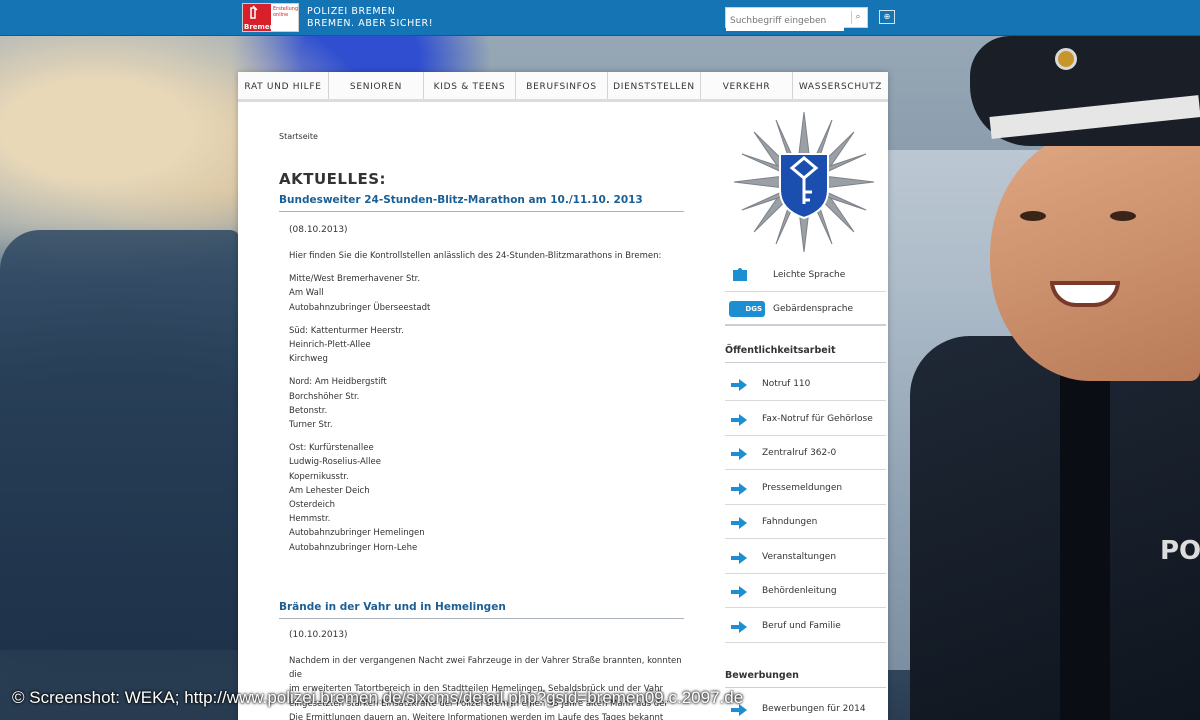 The height and width of the screenshot is (720, 1200). What do you see at coordinates (747, 85) in the screenshot?
I see `nav-verkehr: VERKEHR` at bounding box center [747, 85].